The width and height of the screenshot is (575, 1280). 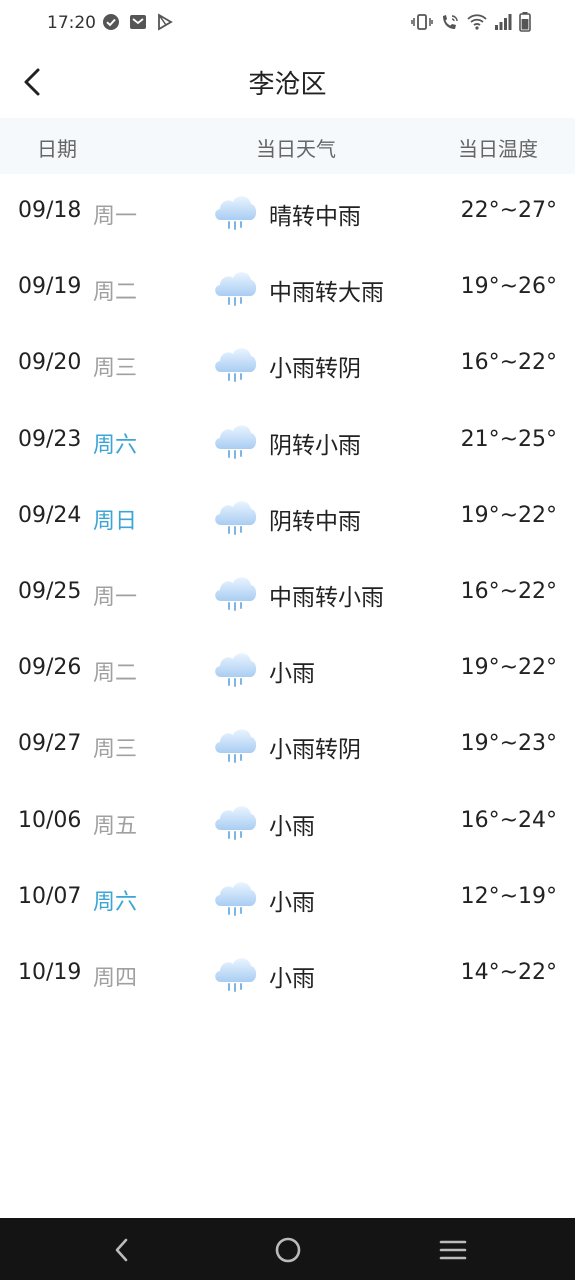 What do you see at coordinates (326, 293) in the screenshot?
I see `forecast-description: 中雨转大雨` at bounding box center [326, 293].